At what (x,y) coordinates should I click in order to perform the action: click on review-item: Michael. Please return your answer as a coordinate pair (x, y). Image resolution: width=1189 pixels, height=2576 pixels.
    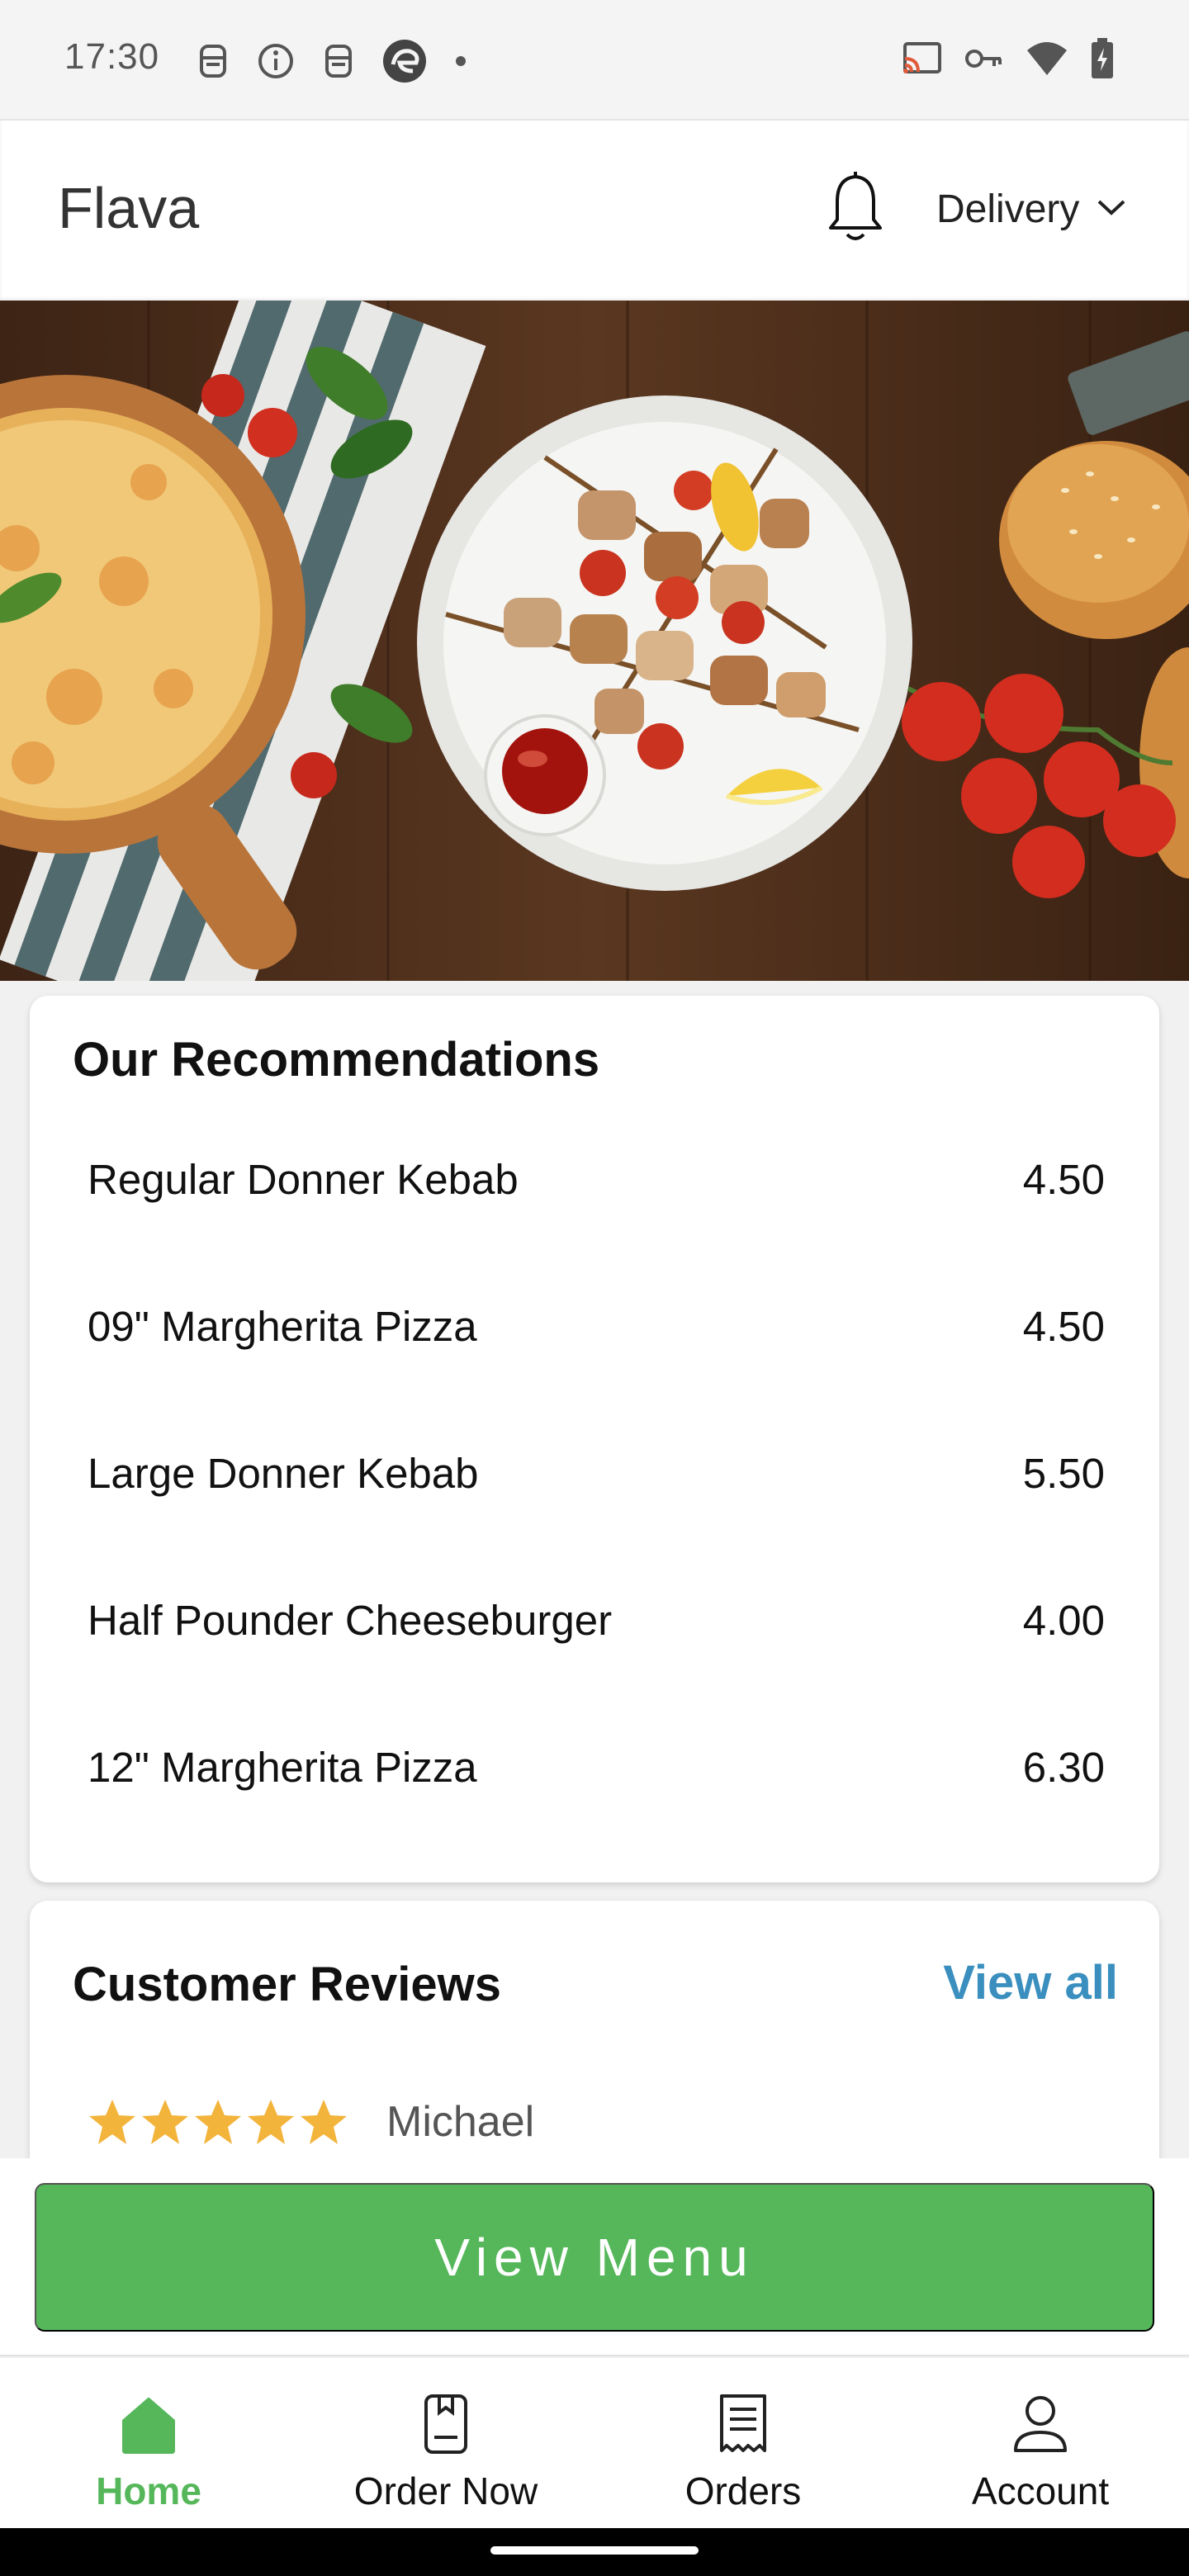
    Looking at the image, I should click on (311, 2122).